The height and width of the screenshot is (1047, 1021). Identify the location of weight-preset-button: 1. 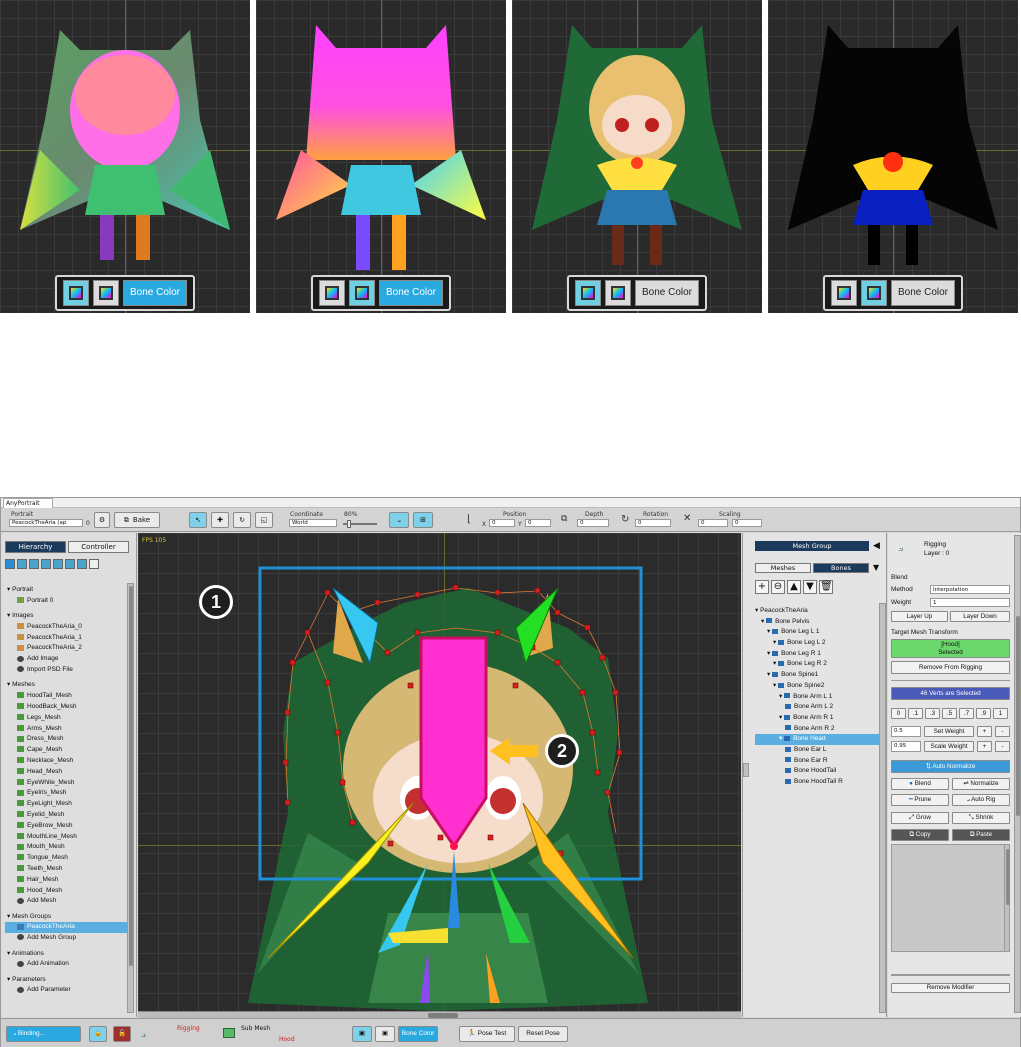
(1000, 713).